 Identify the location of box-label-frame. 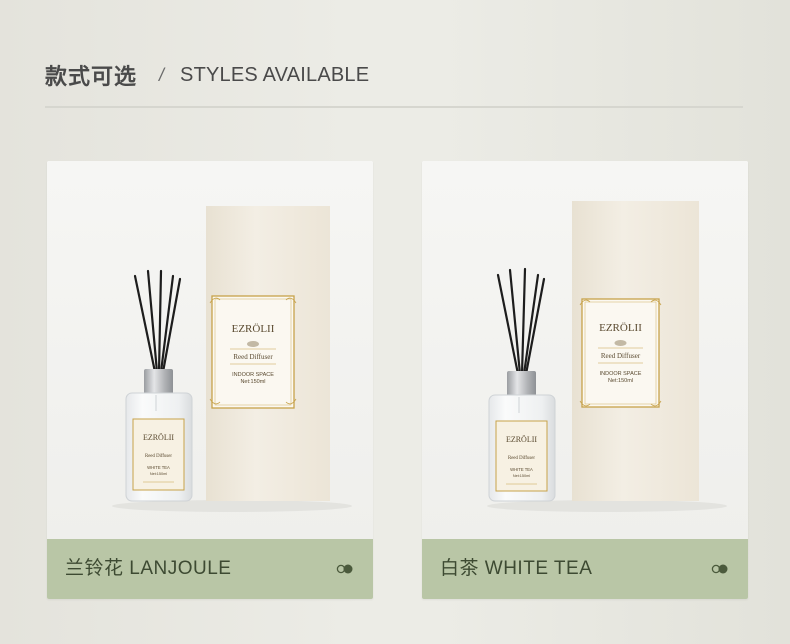
(253, 352).